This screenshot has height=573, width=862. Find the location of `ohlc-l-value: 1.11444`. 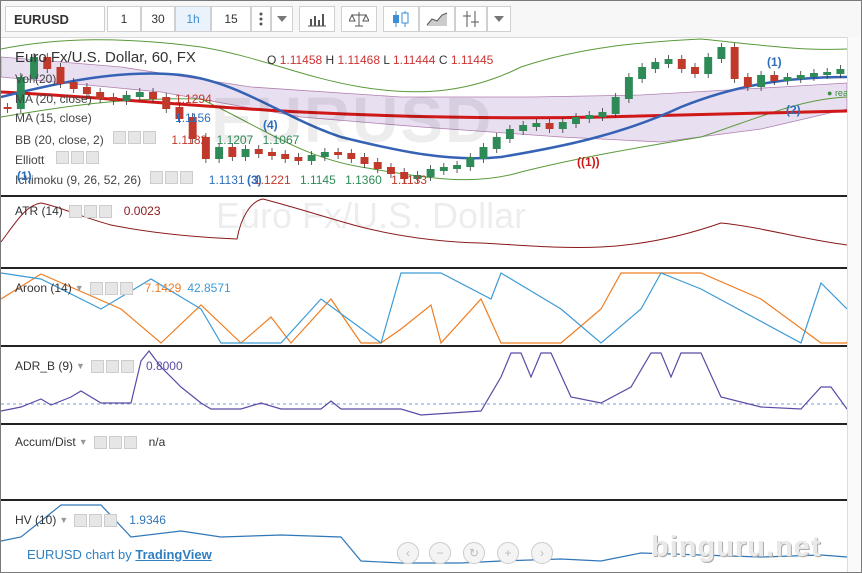

ohlc-l-value: 1.11444 is located at coordinates (414, 60).